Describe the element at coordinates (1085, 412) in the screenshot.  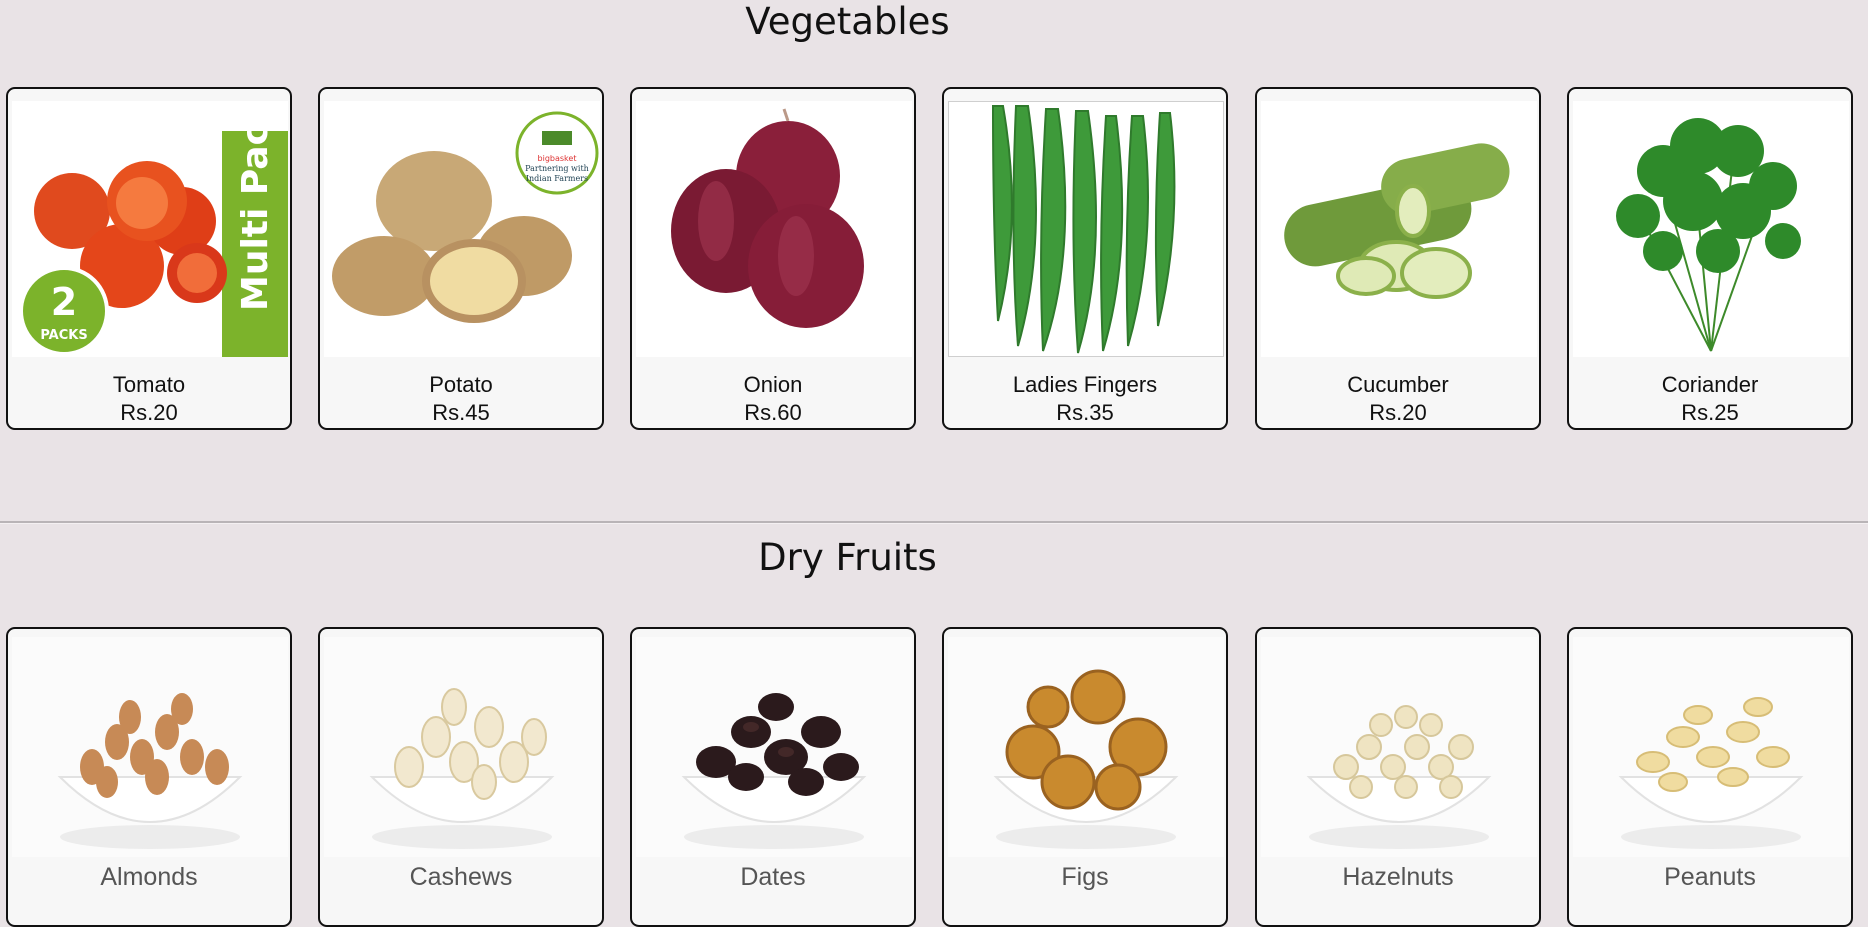
I see `product-price: Rs.35` at that location.